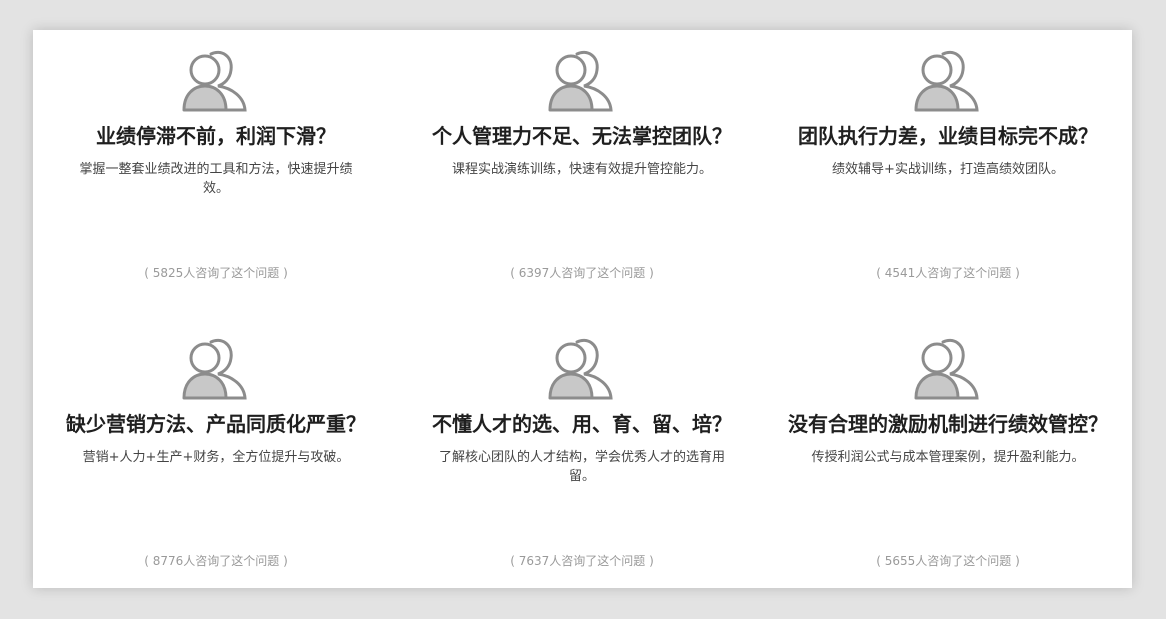  What do you see at coordinates (582, 424) in the screenshot?
I see `card-title: 不懂人才的选、用、育、留、培？` at bounding box center [582, 424].